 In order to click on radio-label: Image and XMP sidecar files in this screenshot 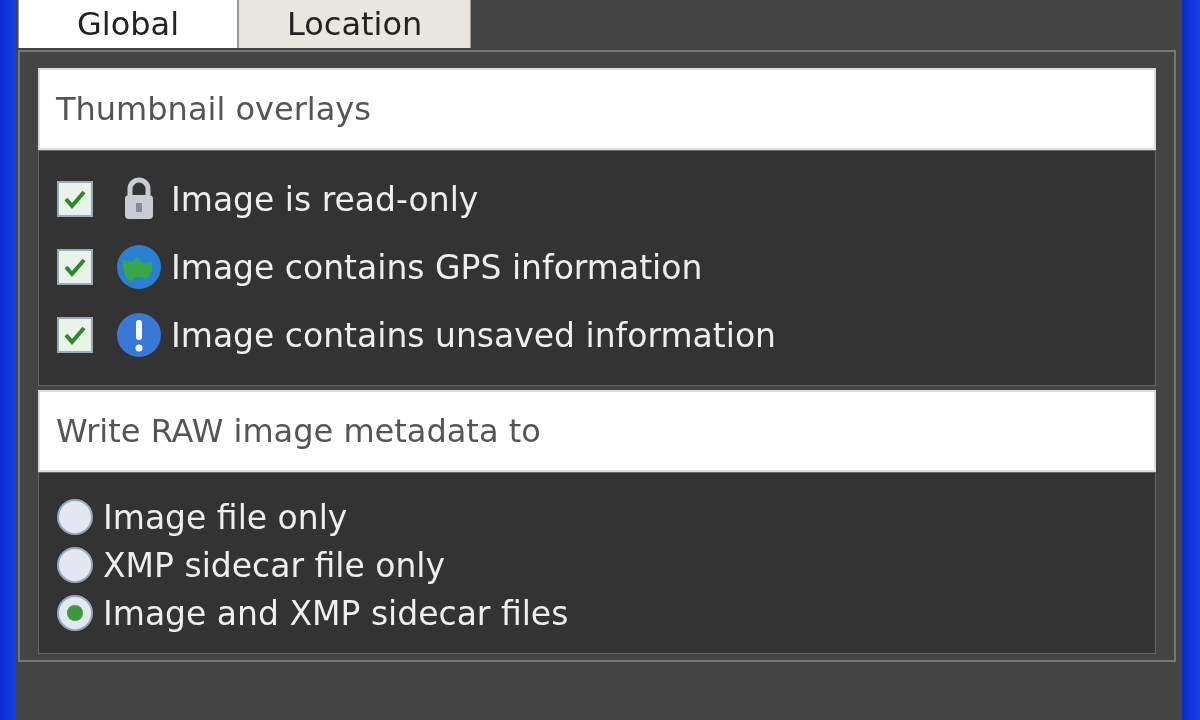, I will do `click(336, 613)`.